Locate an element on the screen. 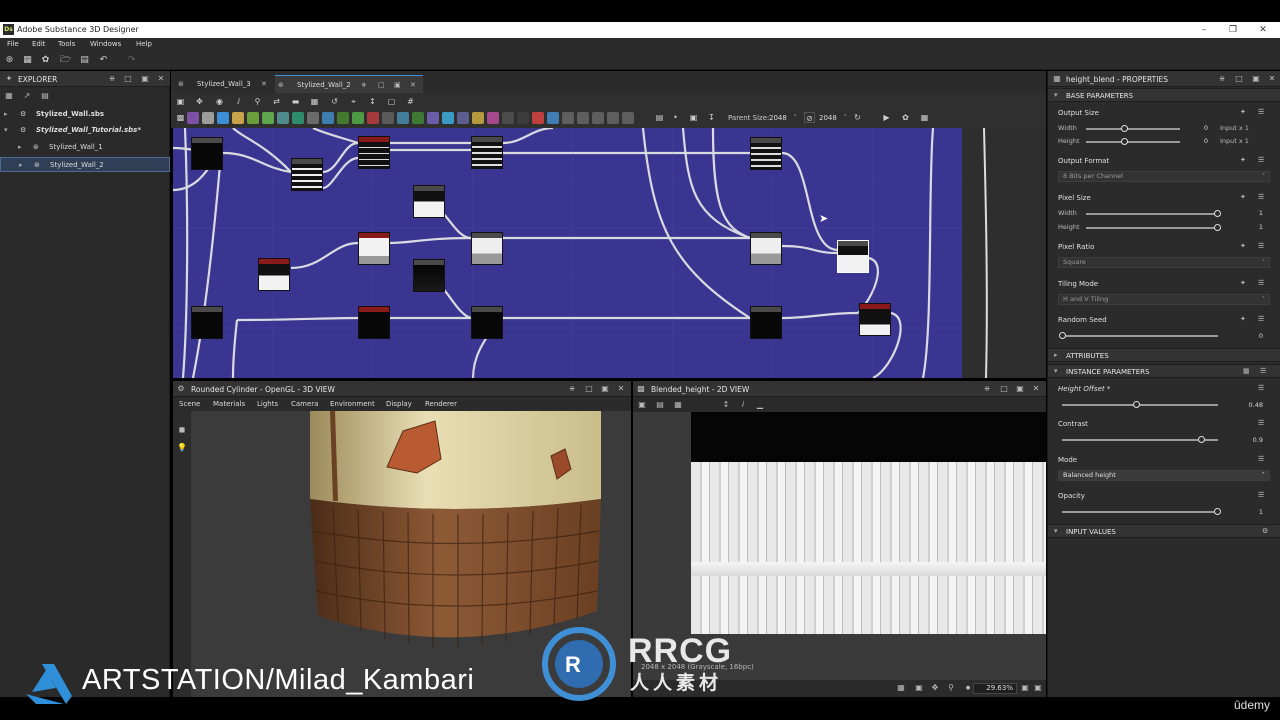  node-value-icon is located at coordinates (568, 118).